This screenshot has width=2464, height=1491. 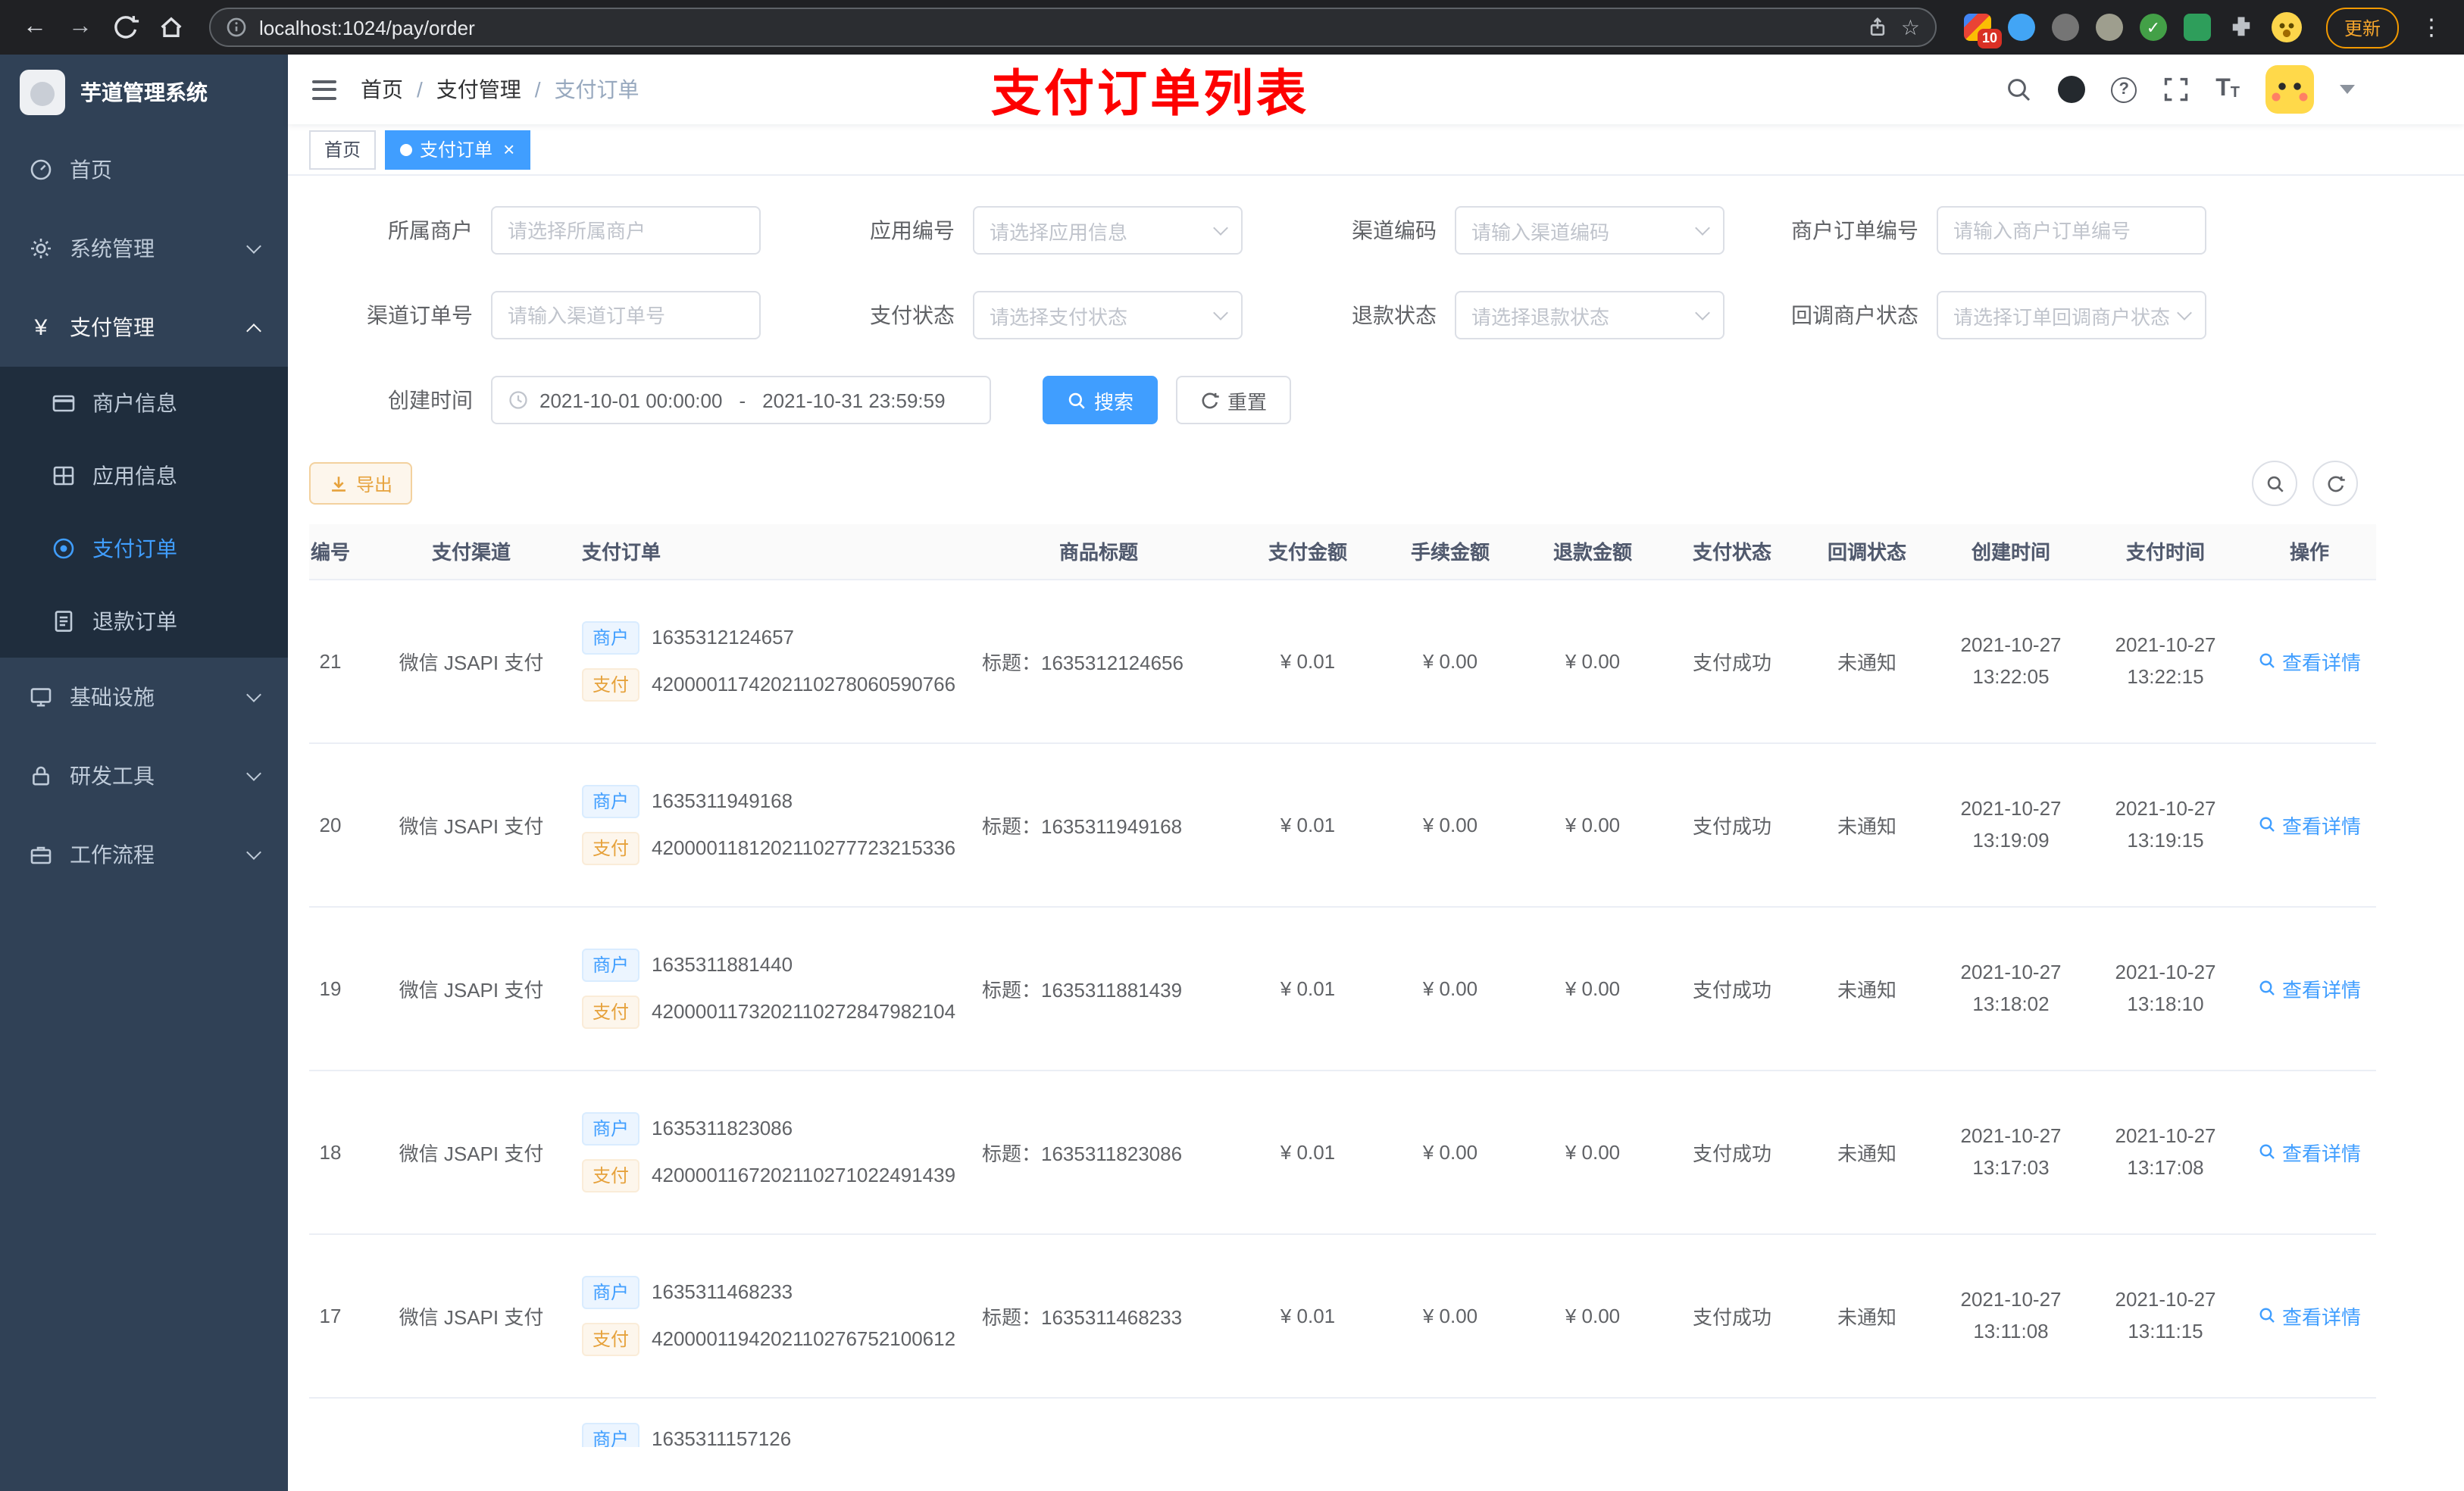 What do you see at coordinates (722, 1128) in the screenshot?
I see `merchant-no: 1635311823086` at bounding box center [722, 1128].